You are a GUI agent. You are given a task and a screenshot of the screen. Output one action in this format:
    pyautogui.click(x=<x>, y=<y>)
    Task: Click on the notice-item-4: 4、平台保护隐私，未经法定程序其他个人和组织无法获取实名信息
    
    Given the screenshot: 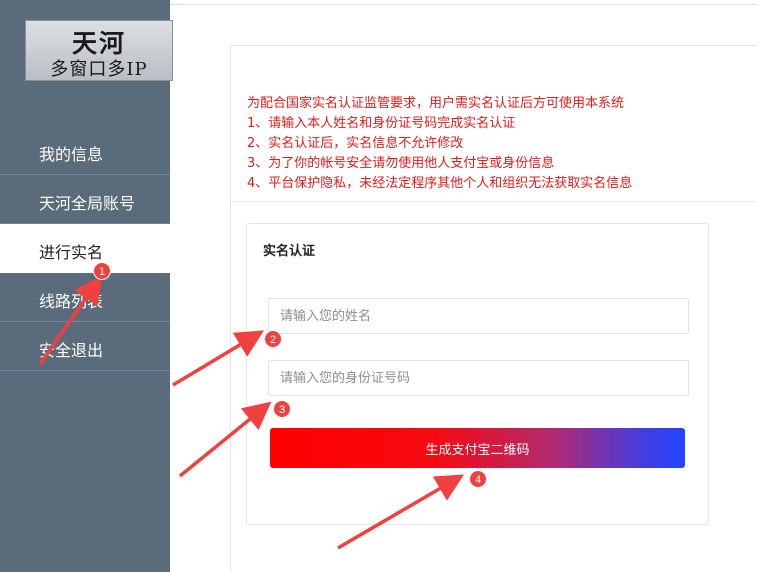 What is the action you would take?
    pyautogui.click(x=440, y=183)
    